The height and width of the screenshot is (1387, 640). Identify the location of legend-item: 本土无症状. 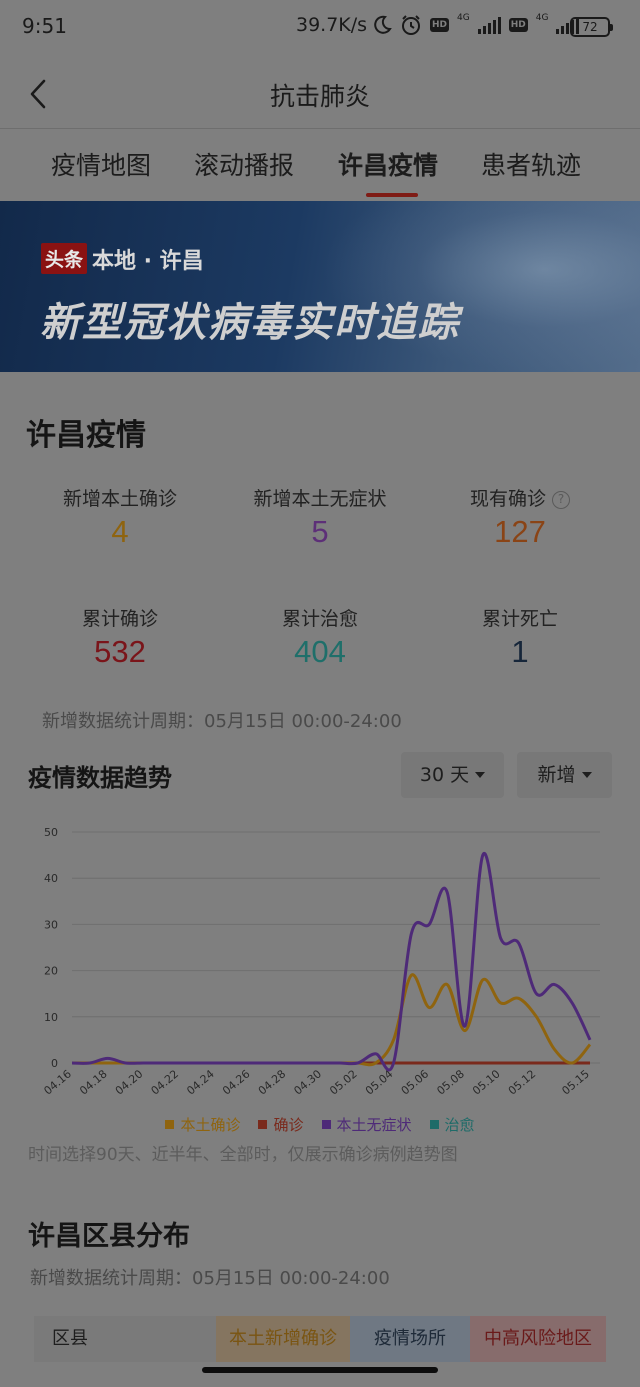
(366, 1124).